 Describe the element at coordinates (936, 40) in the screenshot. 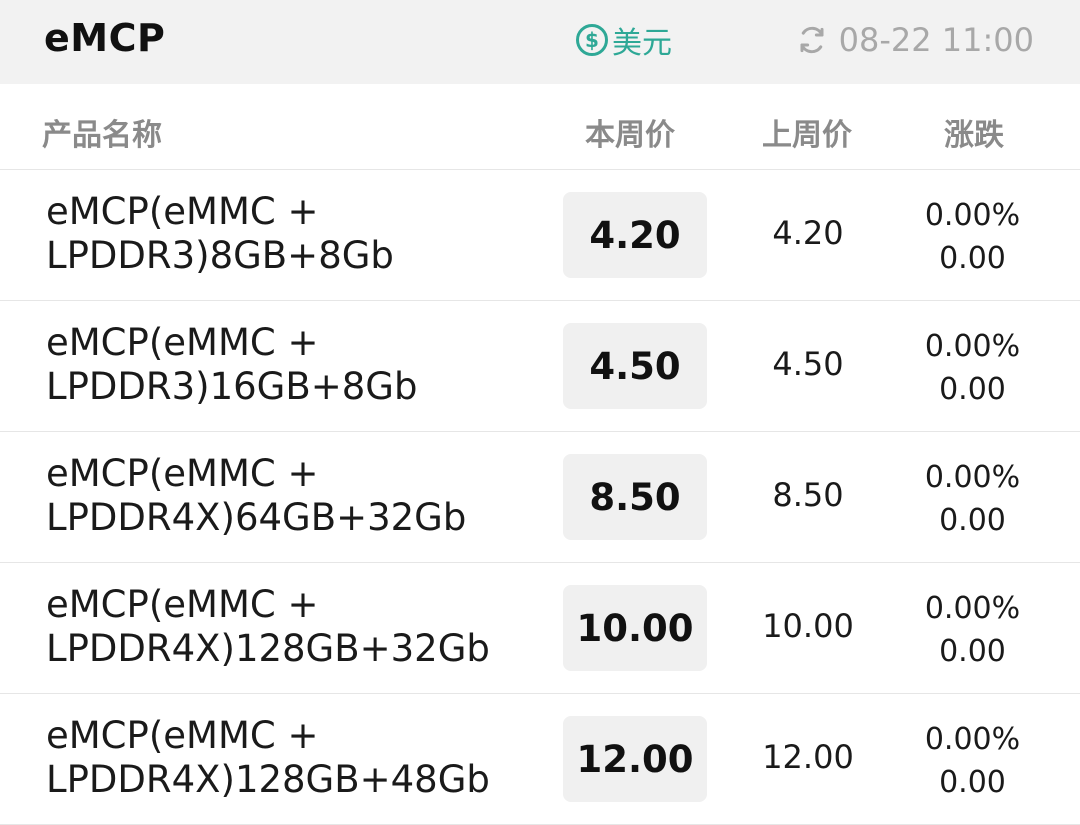

I see `update-time: 08-22 11:00` at that location.